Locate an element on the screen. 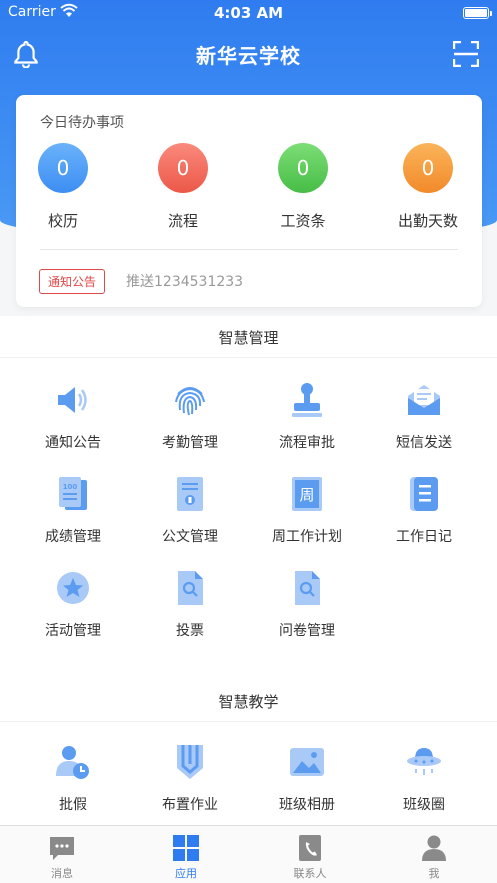 Image resolution: width=497 pixels, height=883 pixels. stat-label: 出勤天数 is located at coordinates (427, 221).